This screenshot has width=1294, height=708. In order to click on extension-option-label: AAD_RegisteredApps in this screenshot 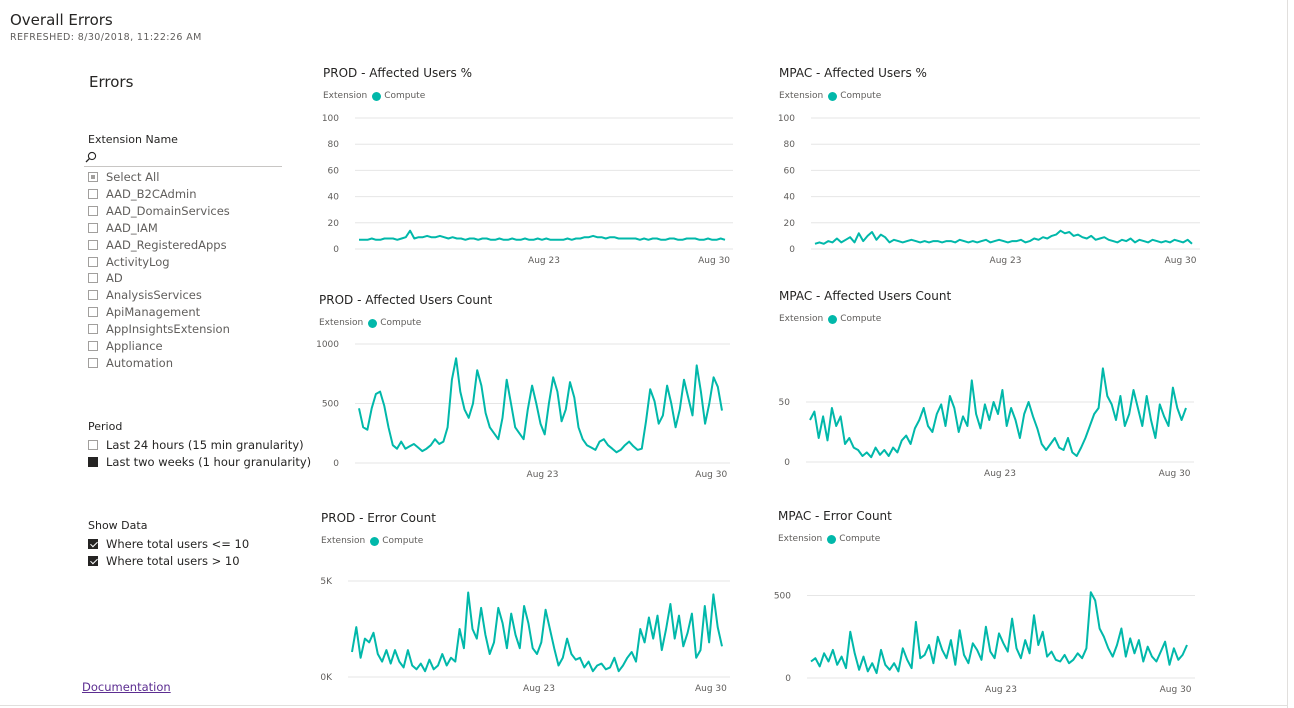, I will do `click(166, 244)`.